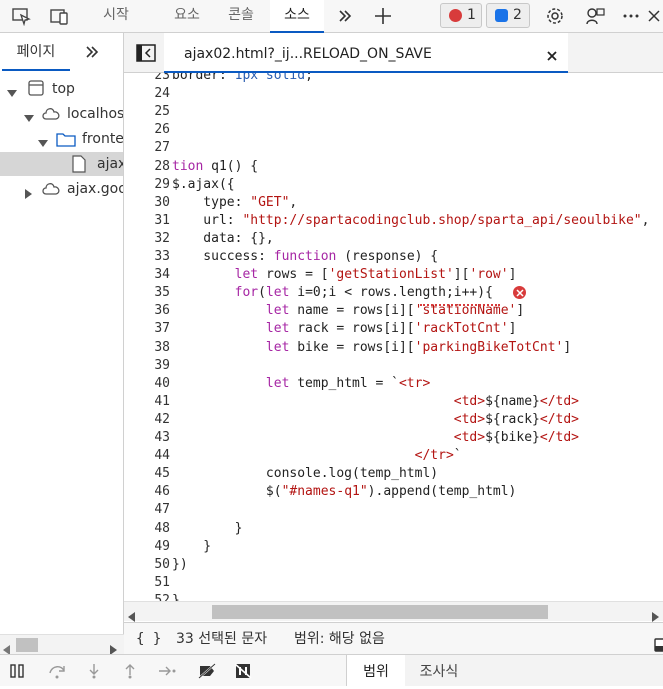  I want to click on plus-icon, so click(383, 16).